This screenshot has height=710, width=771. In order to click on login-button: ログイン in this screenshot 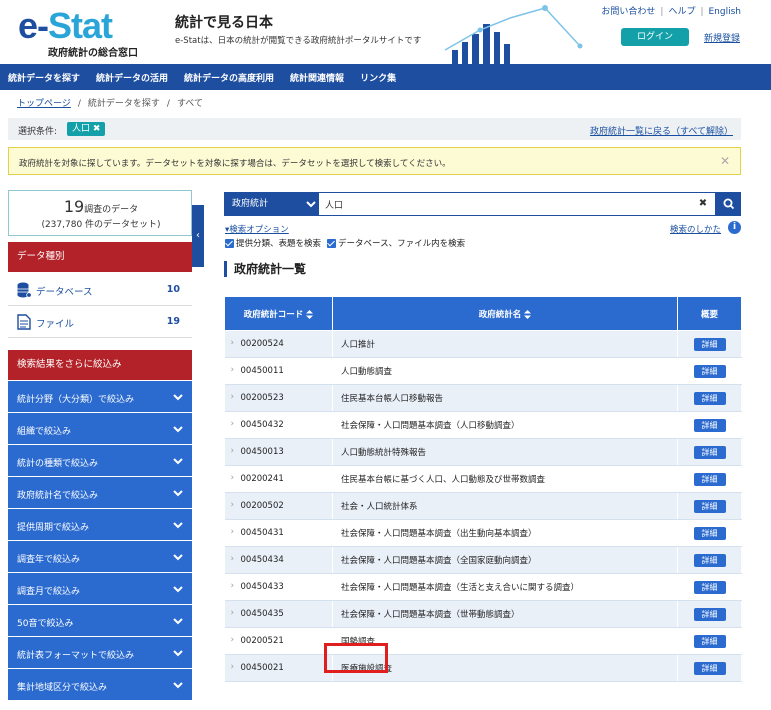, I will do `click(655, 37)`.